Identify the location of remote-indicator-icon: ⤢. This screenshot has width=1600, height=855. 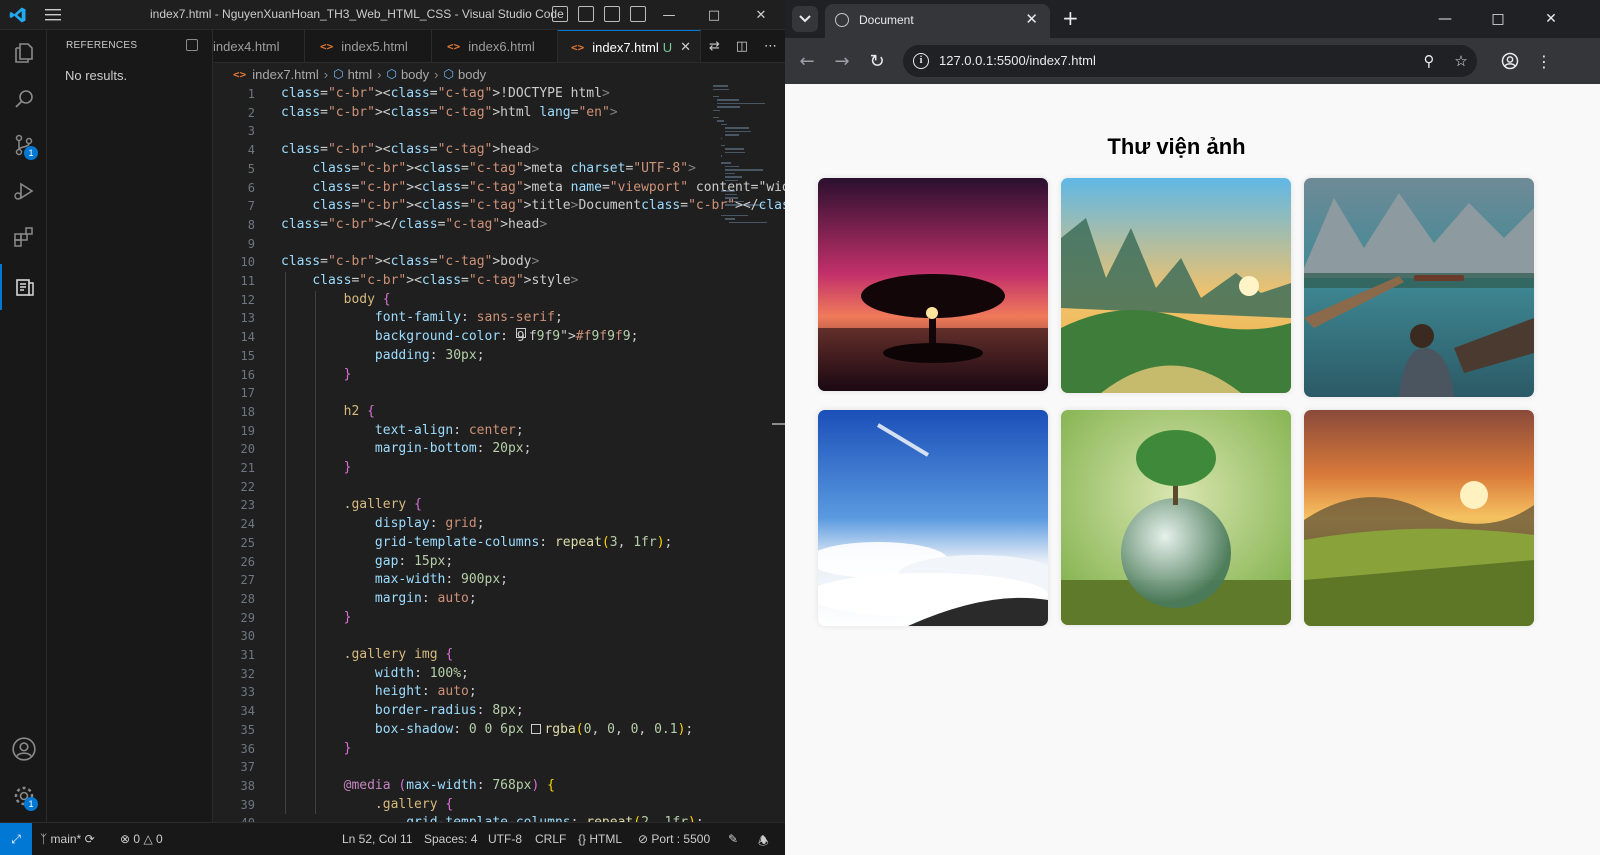
(16, 839).